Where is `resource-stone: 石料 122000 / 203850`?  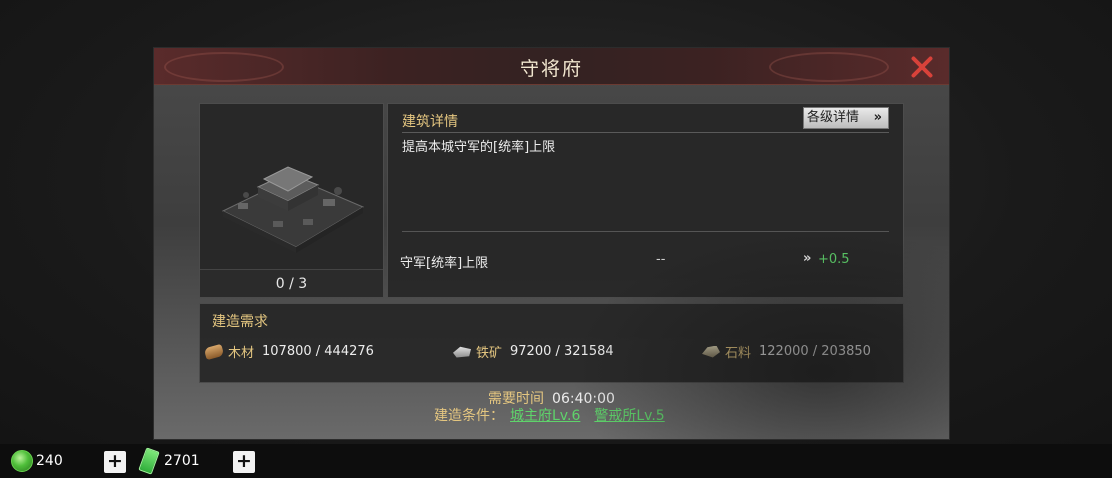
resource-stone: 石料 122000 / 203850 is located at coordinates (786, 351).